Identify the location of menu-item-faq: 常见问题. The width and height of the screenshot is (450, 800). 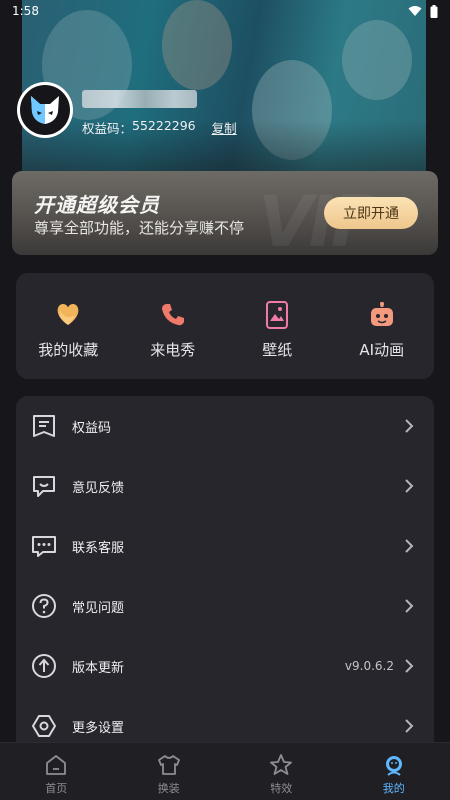
(225, 606).